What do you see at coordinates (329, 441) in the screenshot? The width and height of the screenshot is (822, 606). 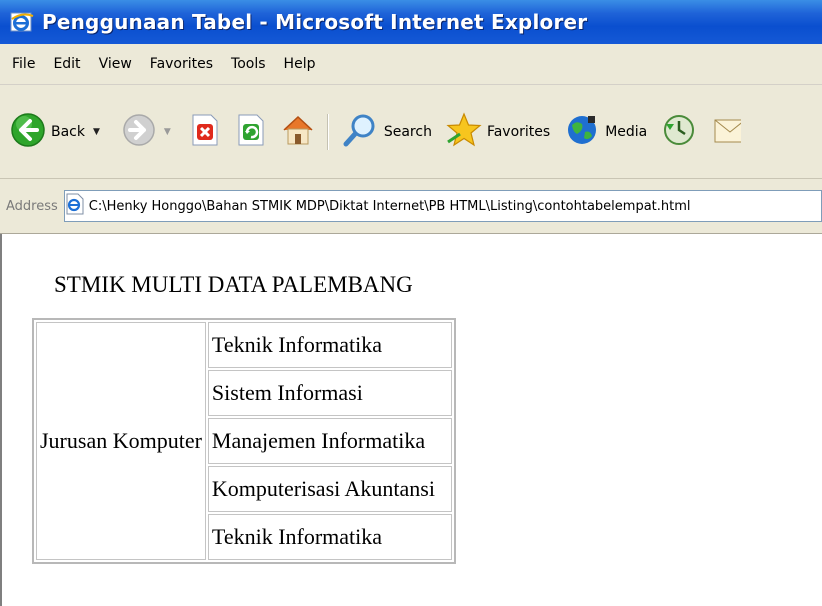 I see `table-cell: Manajemen Informatika` at bounding box center [329, 441].